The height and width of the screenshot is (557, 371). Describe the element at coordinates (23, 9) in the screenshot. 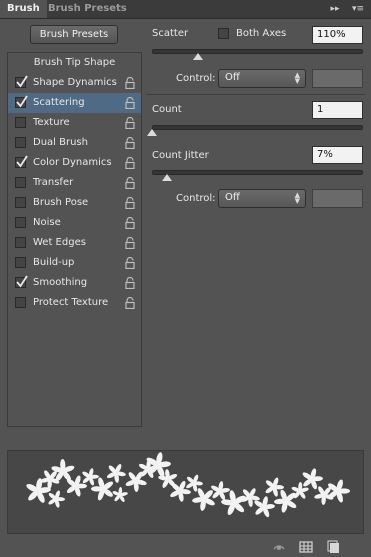

I see `tab-brush: Brush` at that location.